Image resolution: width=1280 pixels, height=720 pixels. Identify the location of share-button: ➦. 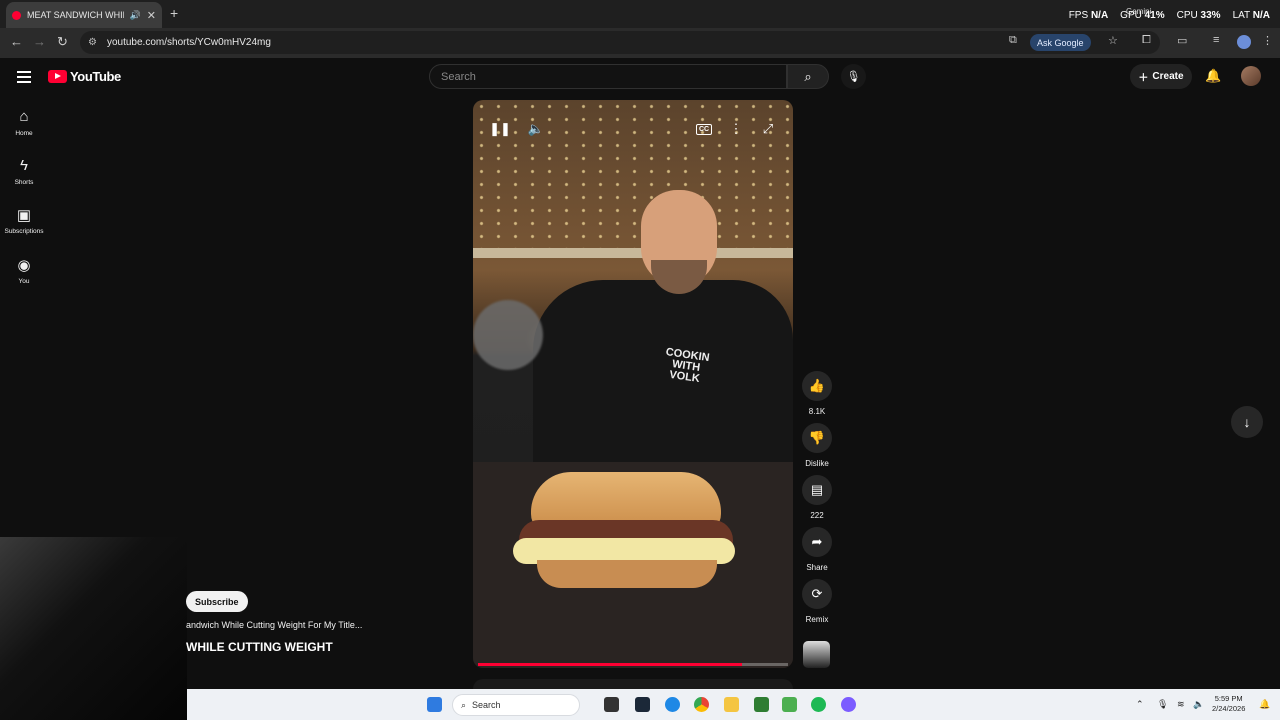
(817, 542).